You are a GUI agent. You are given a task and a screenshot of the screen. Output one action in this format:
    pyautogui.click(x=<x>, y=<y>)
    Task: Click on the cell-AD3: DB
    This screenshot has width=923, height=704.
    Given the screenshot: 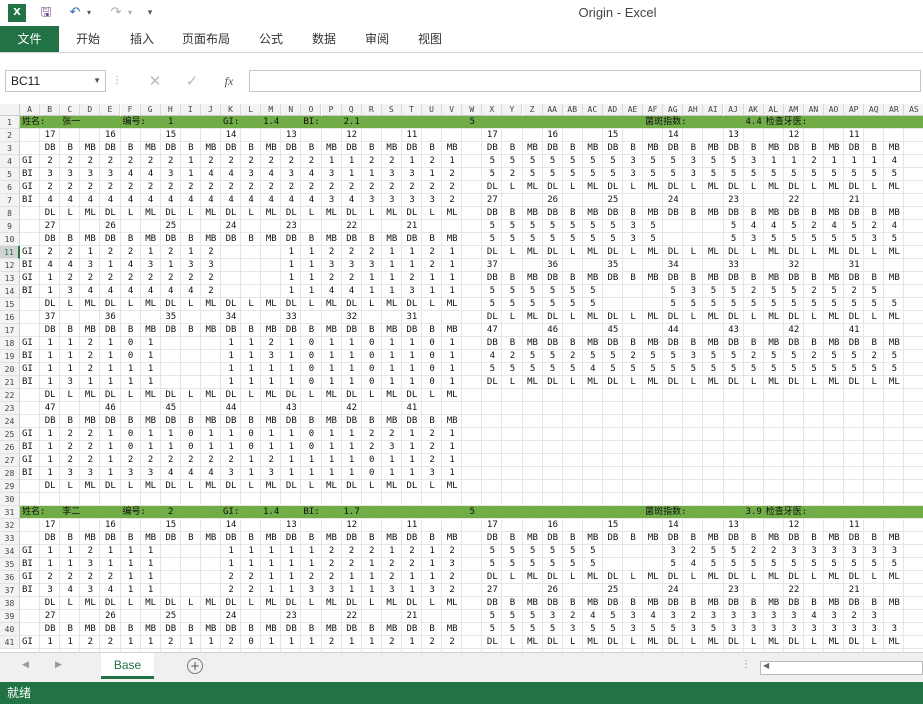 What is the action you would take?
    pyautogui.click(x=613, y=148)
    